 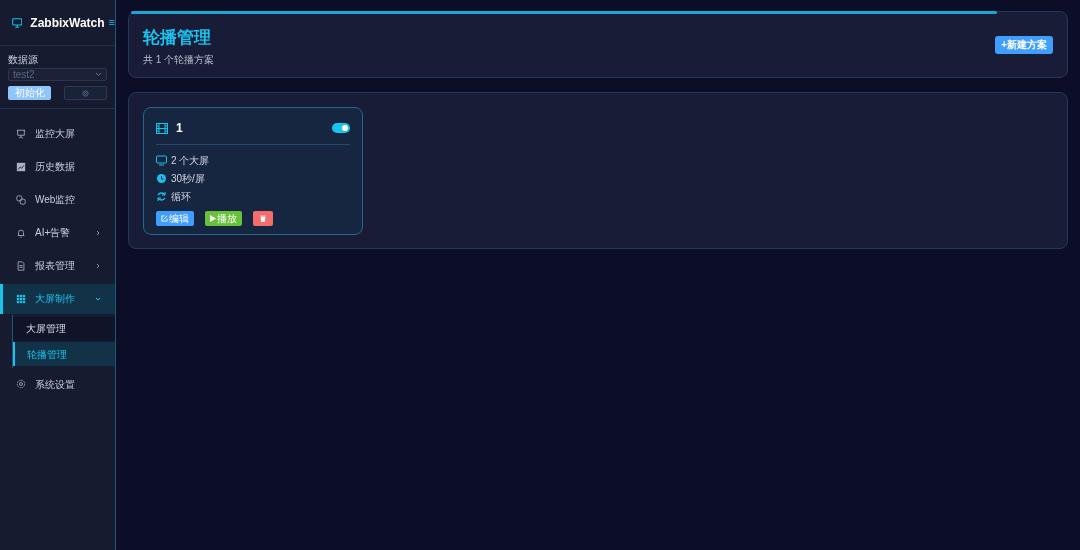 I want to click on sidebar-item: AI+告警, so click(x=57, y=232).